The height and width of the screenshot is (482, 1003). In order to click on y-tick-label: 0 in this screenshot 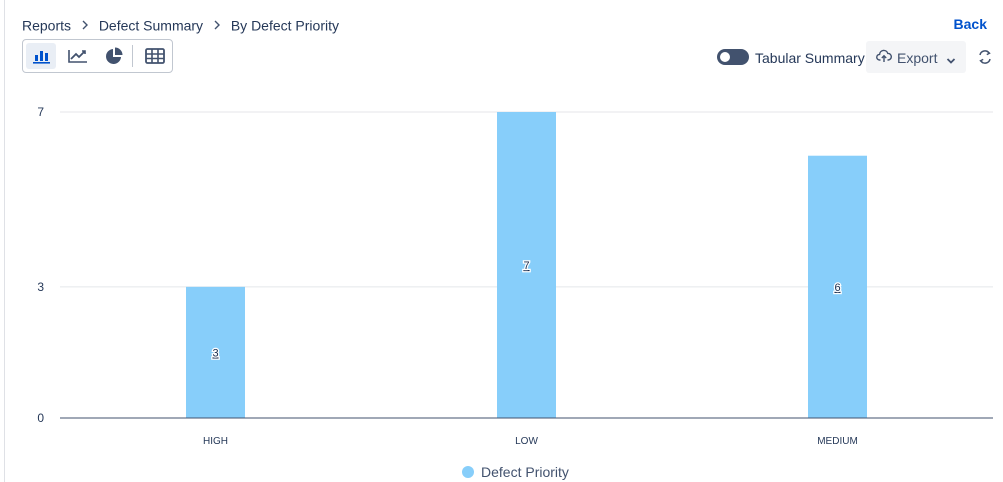, I will do `click(40, 418)`.